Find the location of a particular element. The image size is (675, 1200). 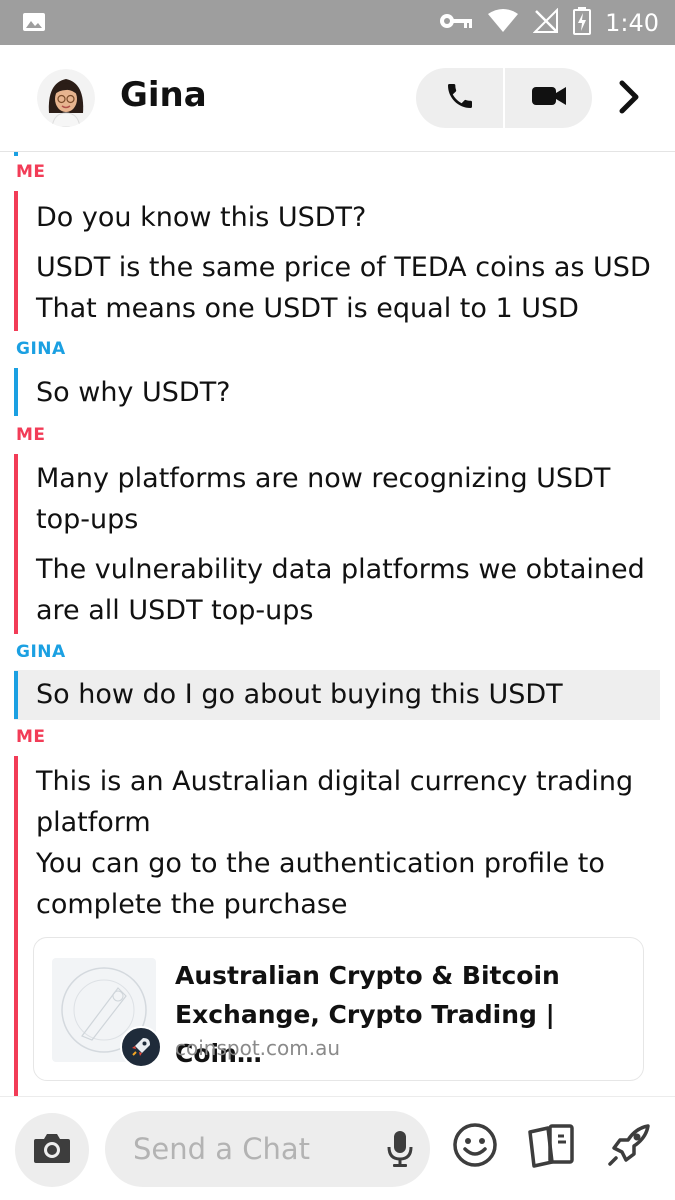

link-domain: coinspot.com.au is located at coordinates (258, 1048).